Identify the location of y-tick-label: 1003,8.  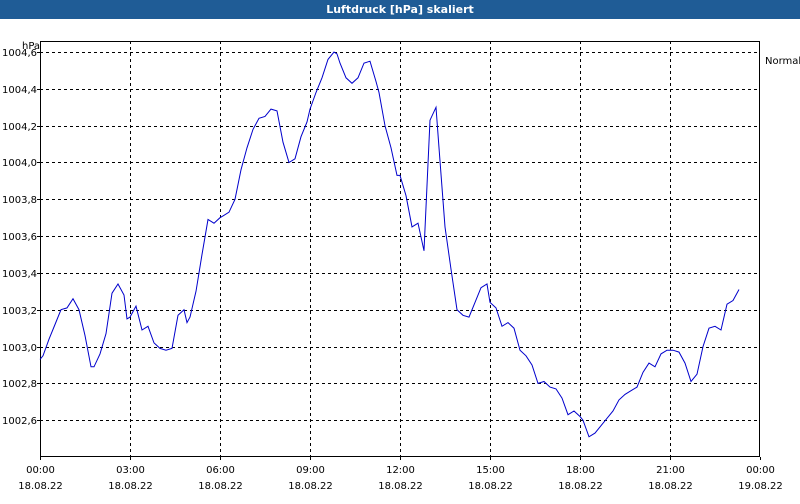
(19, 200).